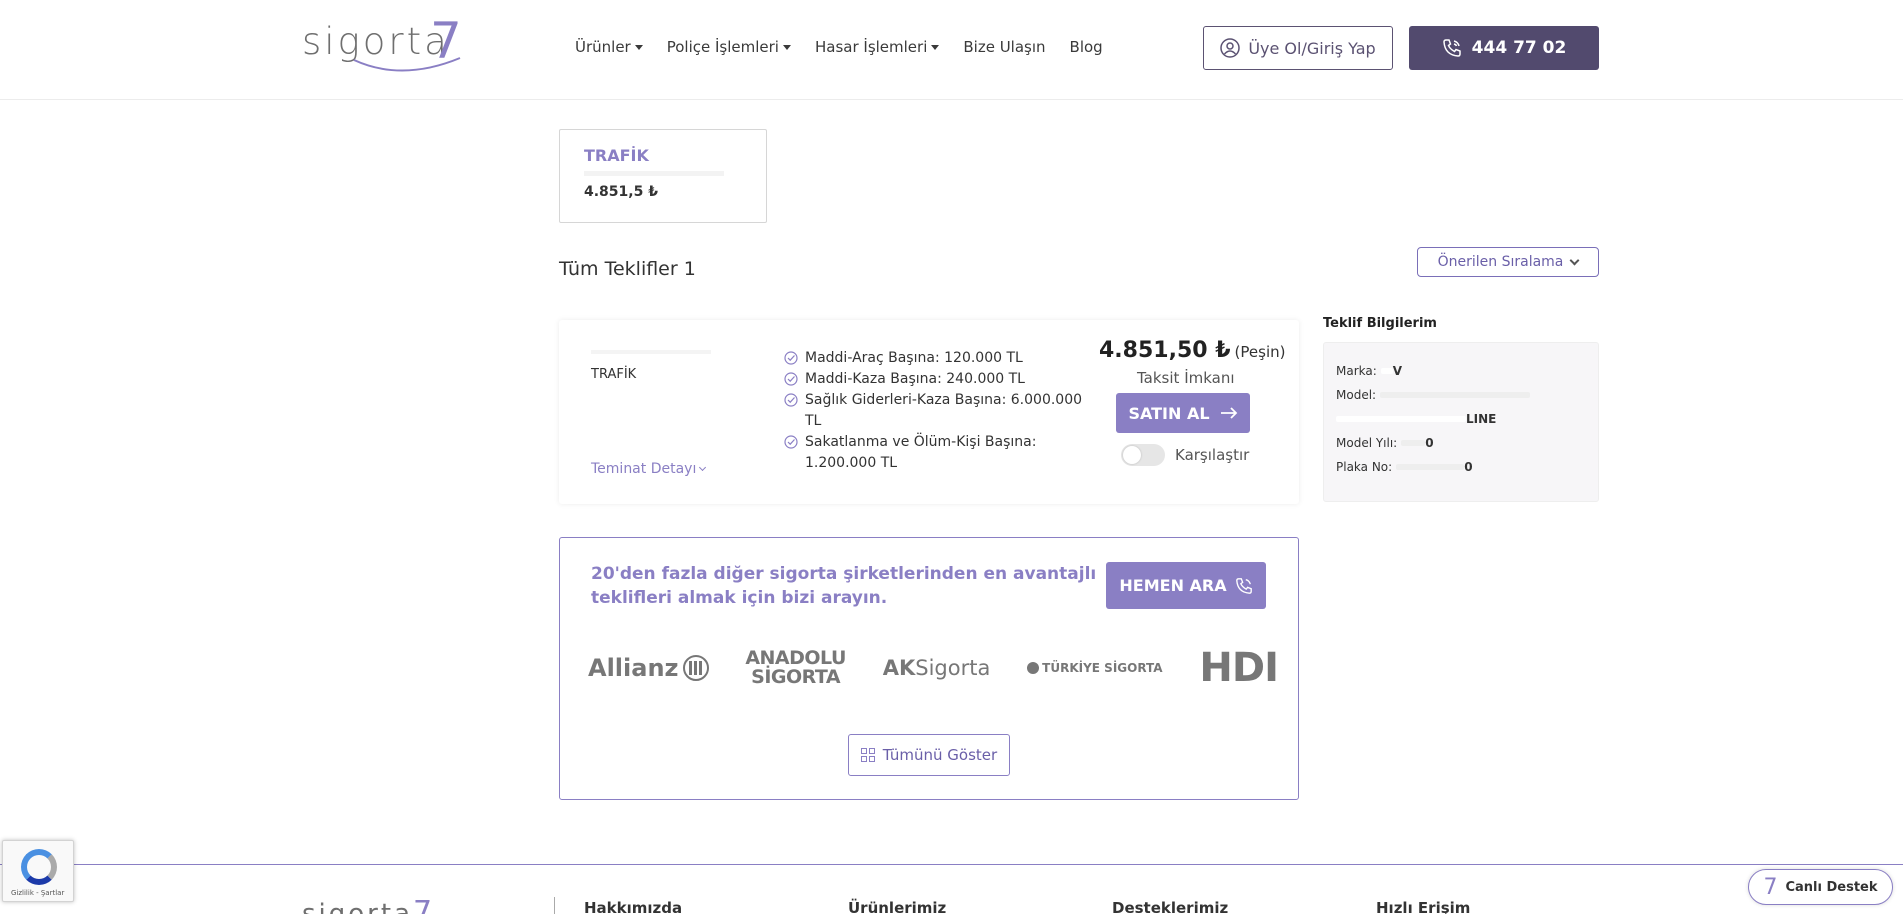 This screenshot has width=1903, height=914. What do you see at coordinates (867, 755) in the screenshot?
I see `grid-icon` at bounding box center [867, 755].